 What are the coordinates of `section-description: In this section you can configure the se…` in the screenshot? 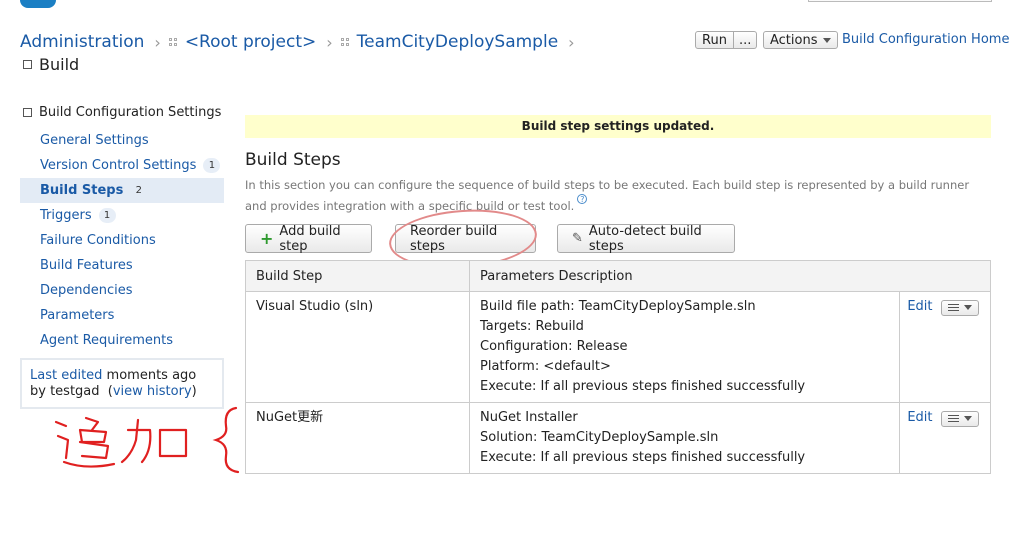 It's located at (607, 195).